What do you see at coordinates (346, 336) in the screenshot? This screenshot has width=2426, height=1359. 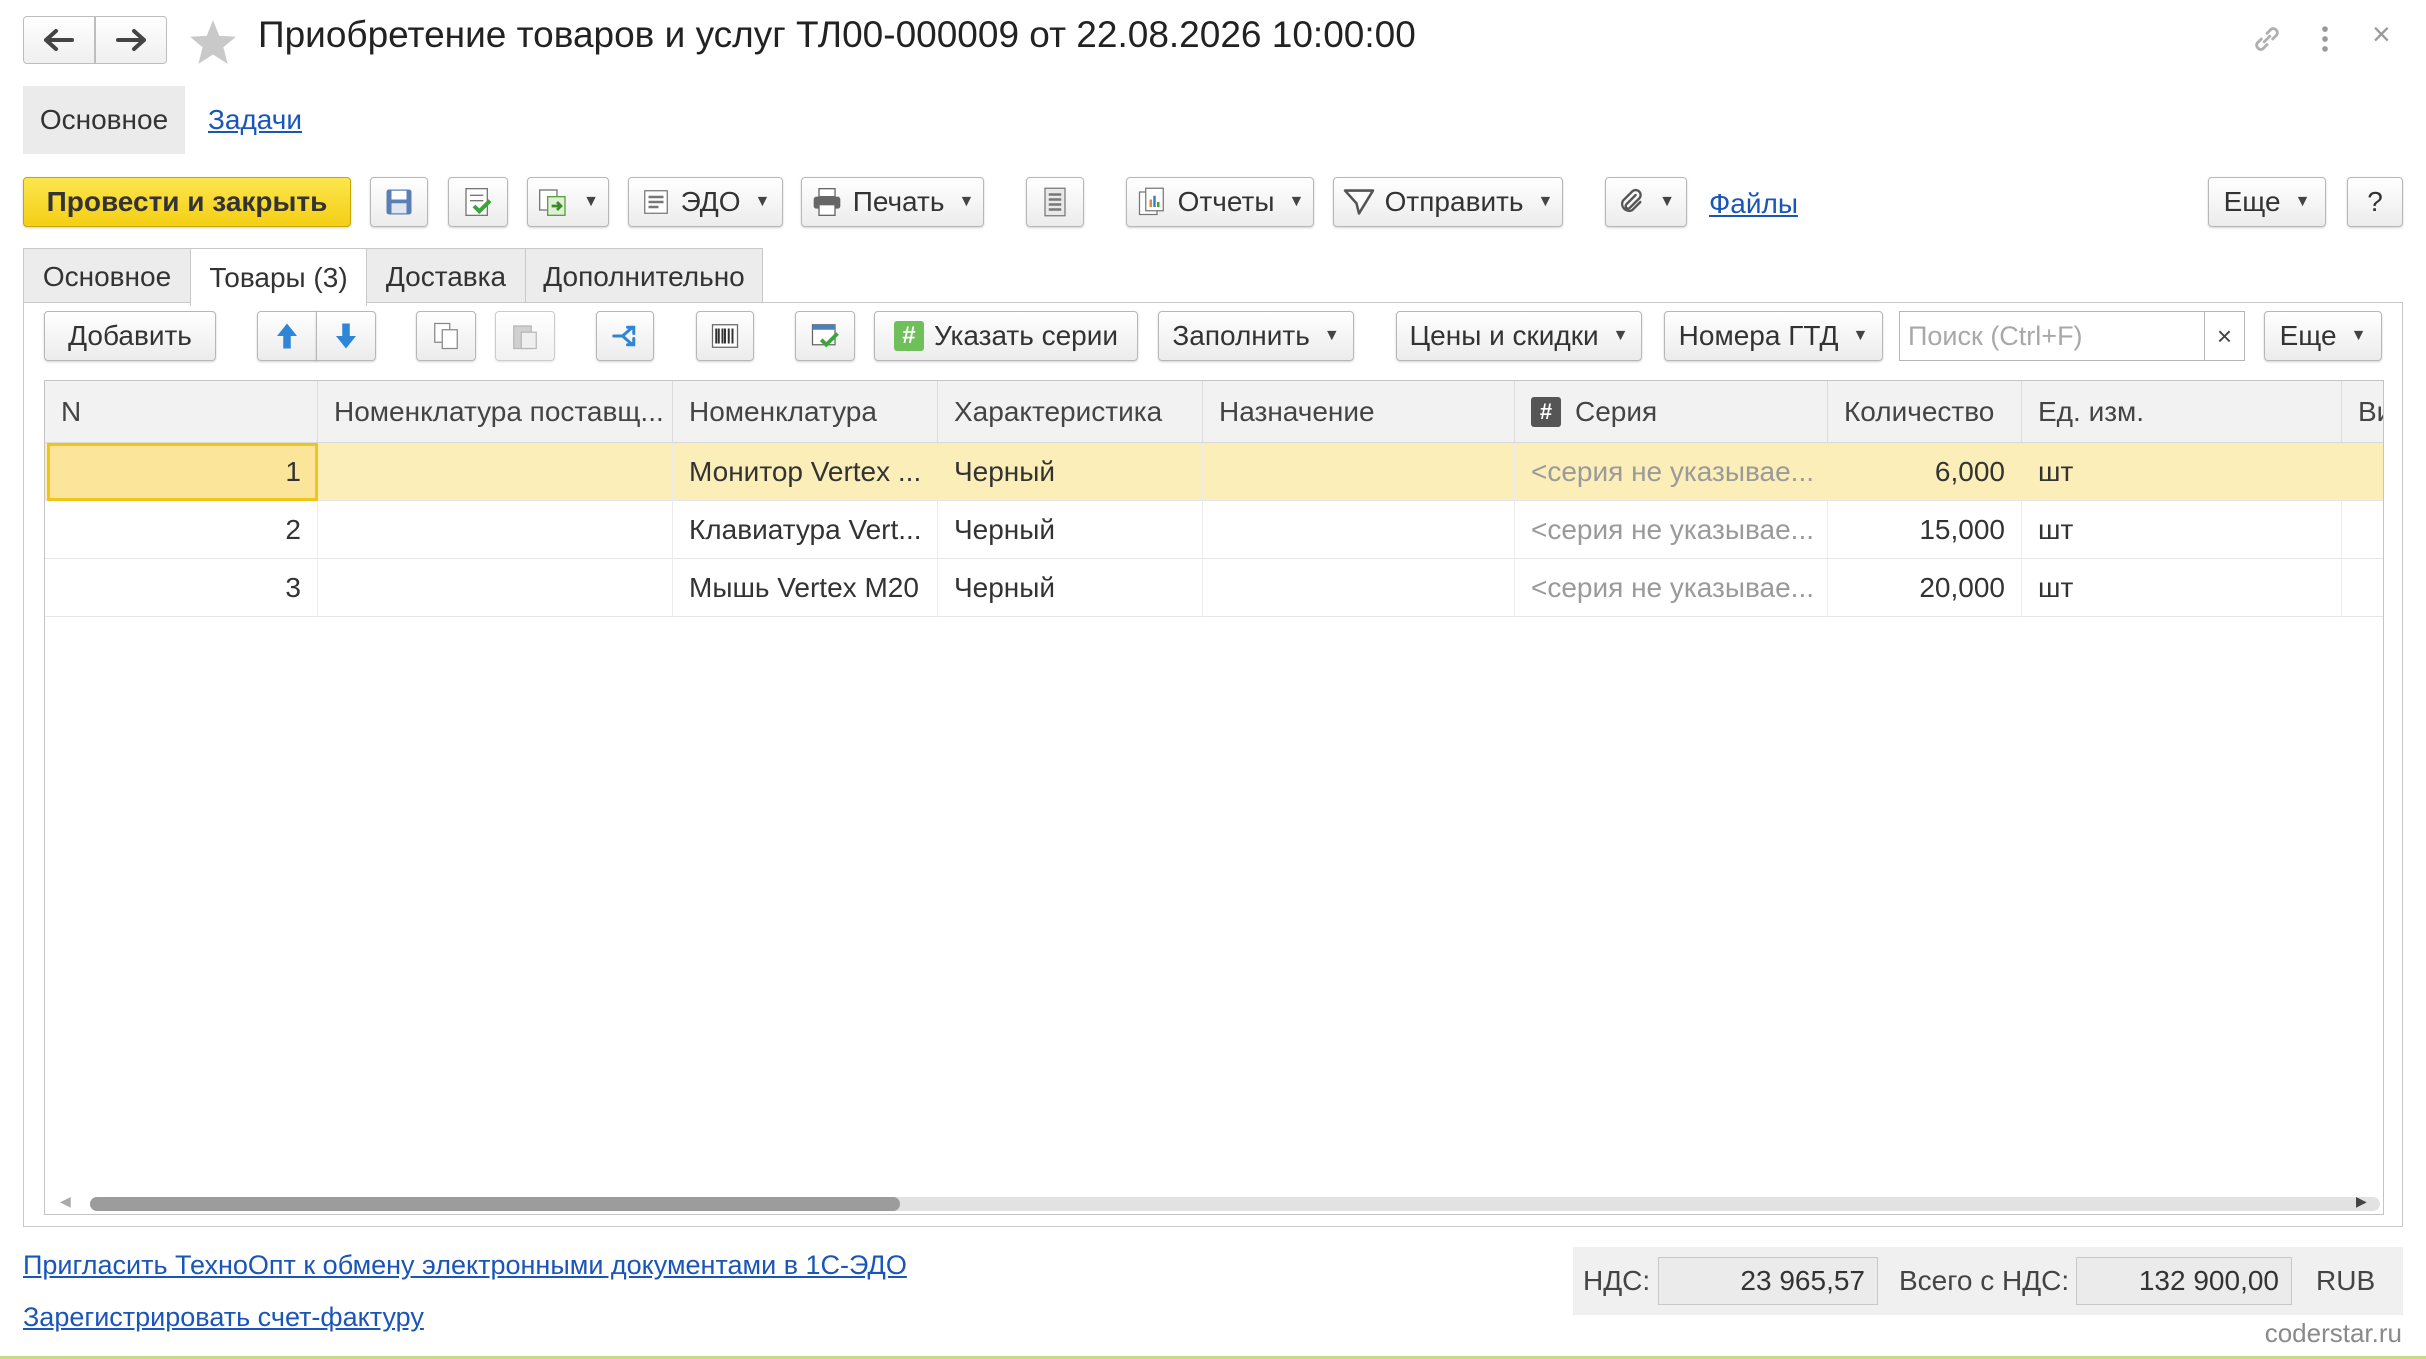 I see `move-down-button` at bounding box center [346, 336].